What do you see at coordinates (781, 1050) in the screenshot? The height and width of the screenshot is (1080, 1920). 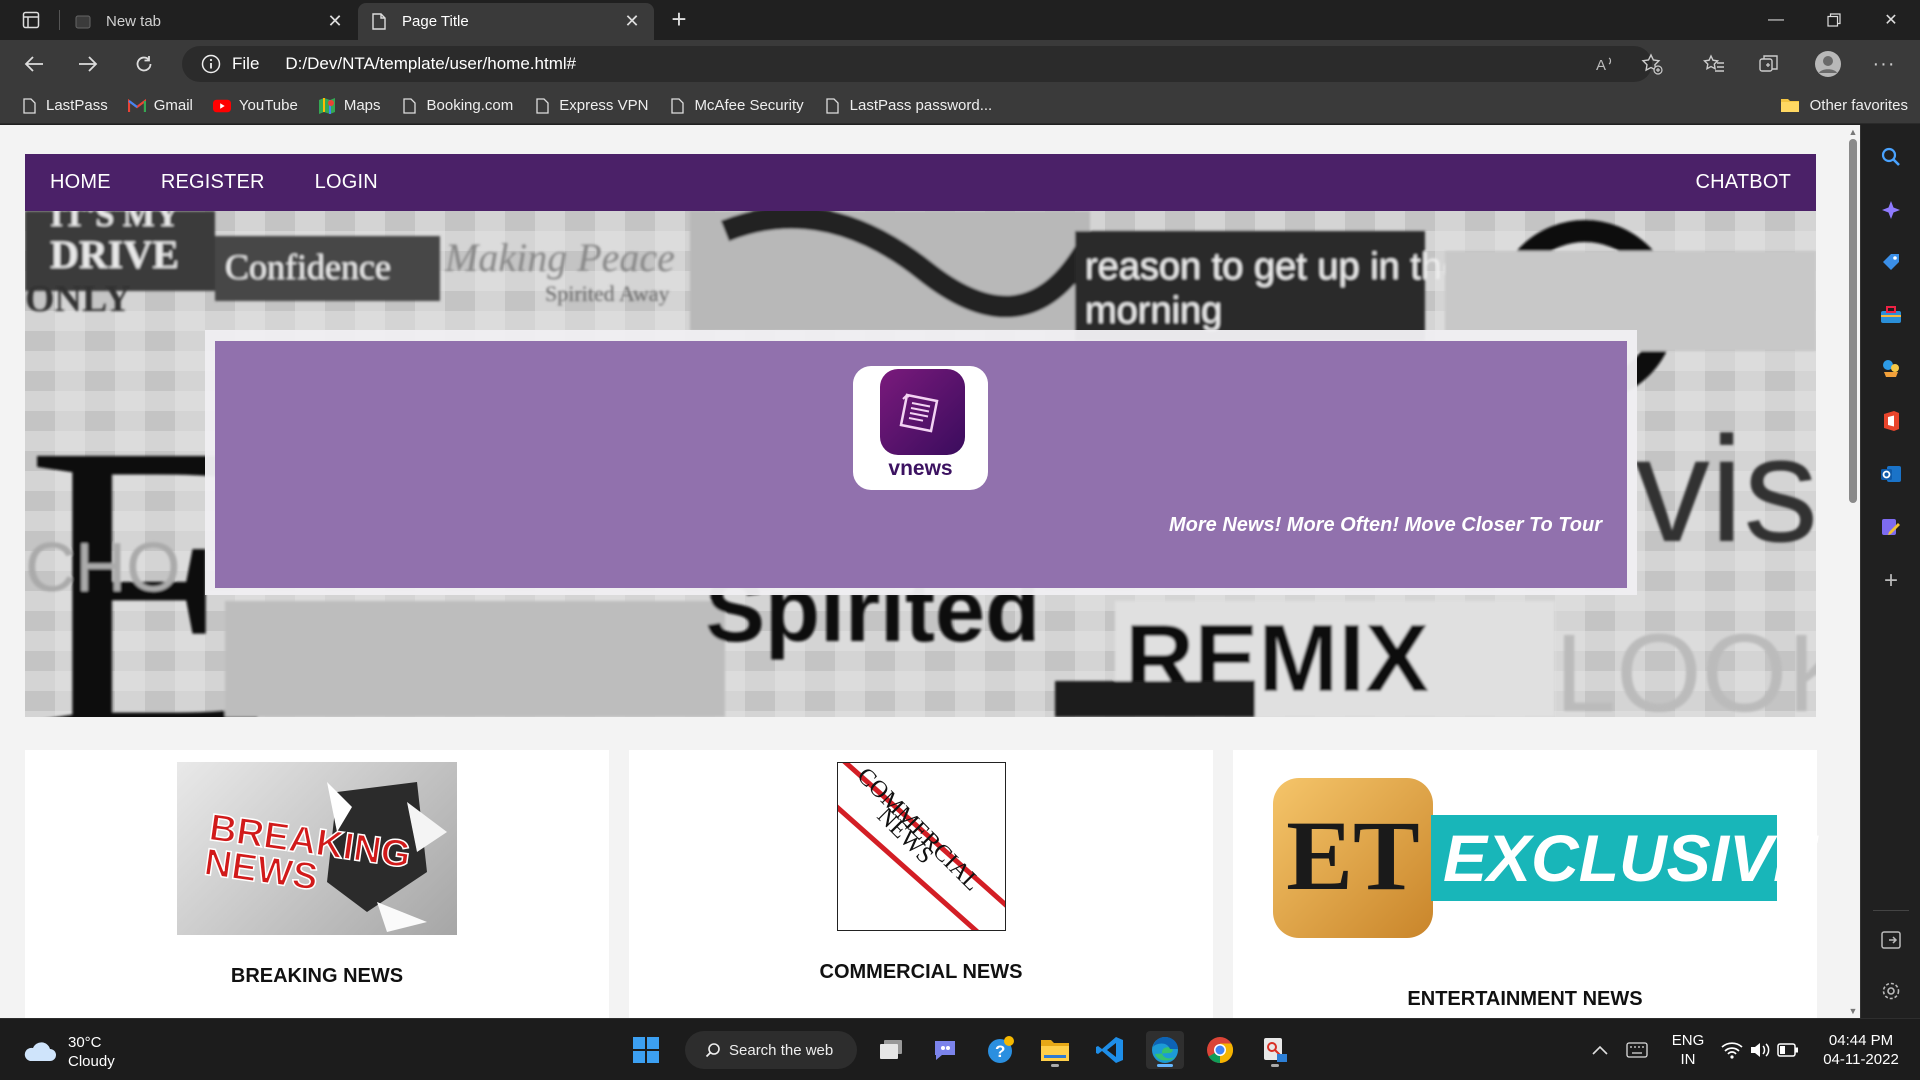 I see `search-label: Search the web` at bounding box center [781, 1050].